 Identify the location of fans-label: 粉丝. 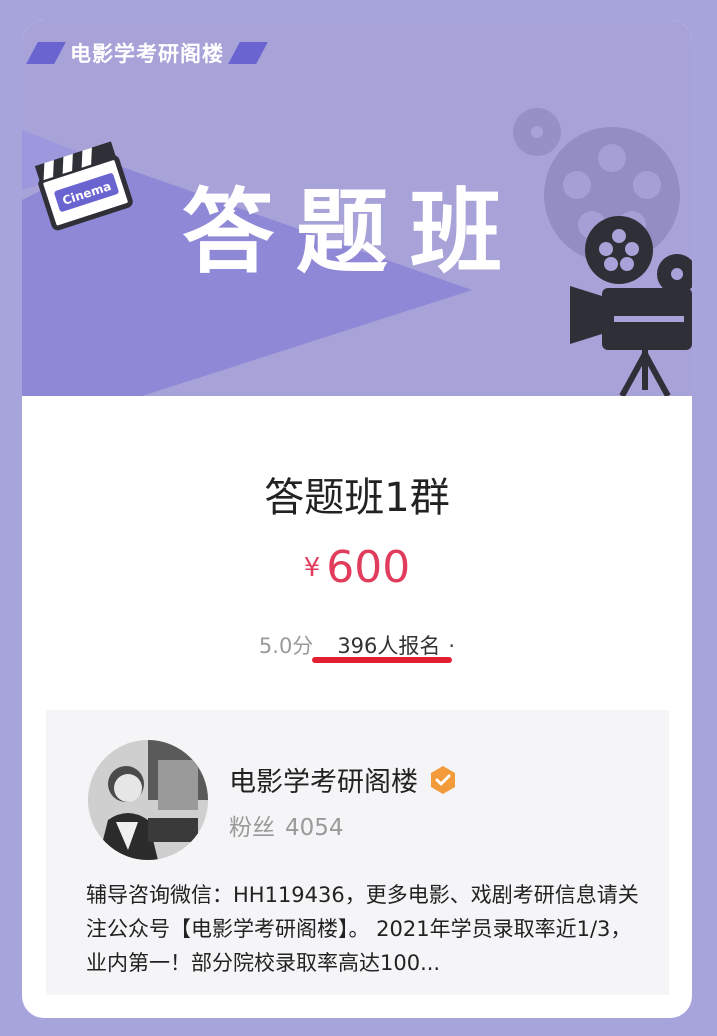
(252, 828).